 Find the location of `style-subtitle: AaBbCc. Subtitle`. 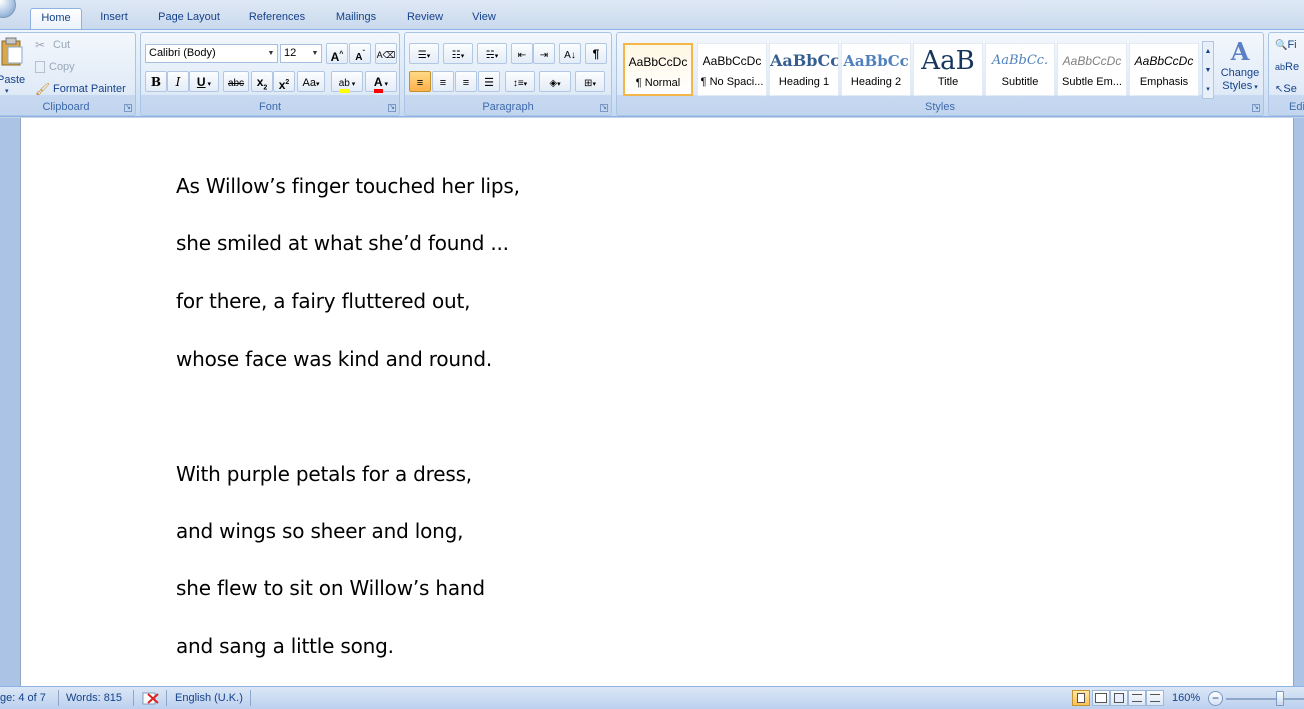

style-subtitle: AaBbCc. Subtitle is located at coordinates (1020, 69).